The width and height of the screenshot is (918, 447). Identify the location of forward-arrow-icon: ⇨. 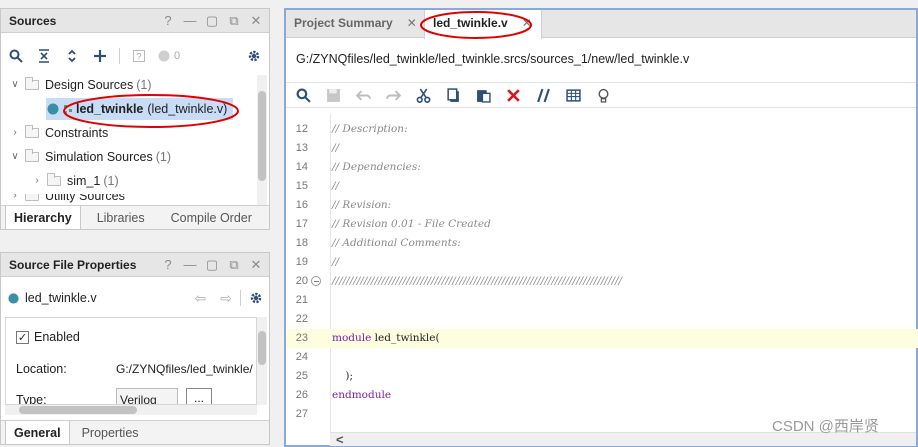
(226, 298).